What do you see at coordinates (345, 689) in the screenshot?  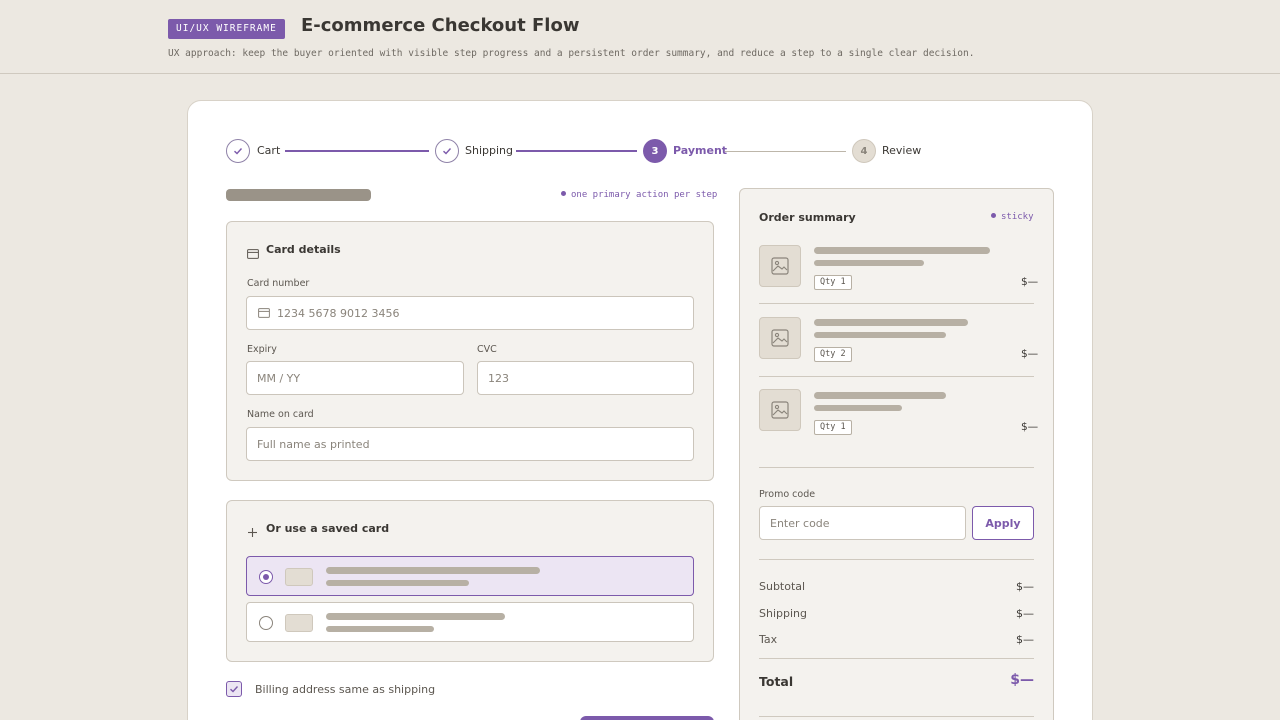 I see `billing-same-label: Billing address same as shipping` at bounding box center [345, 689].